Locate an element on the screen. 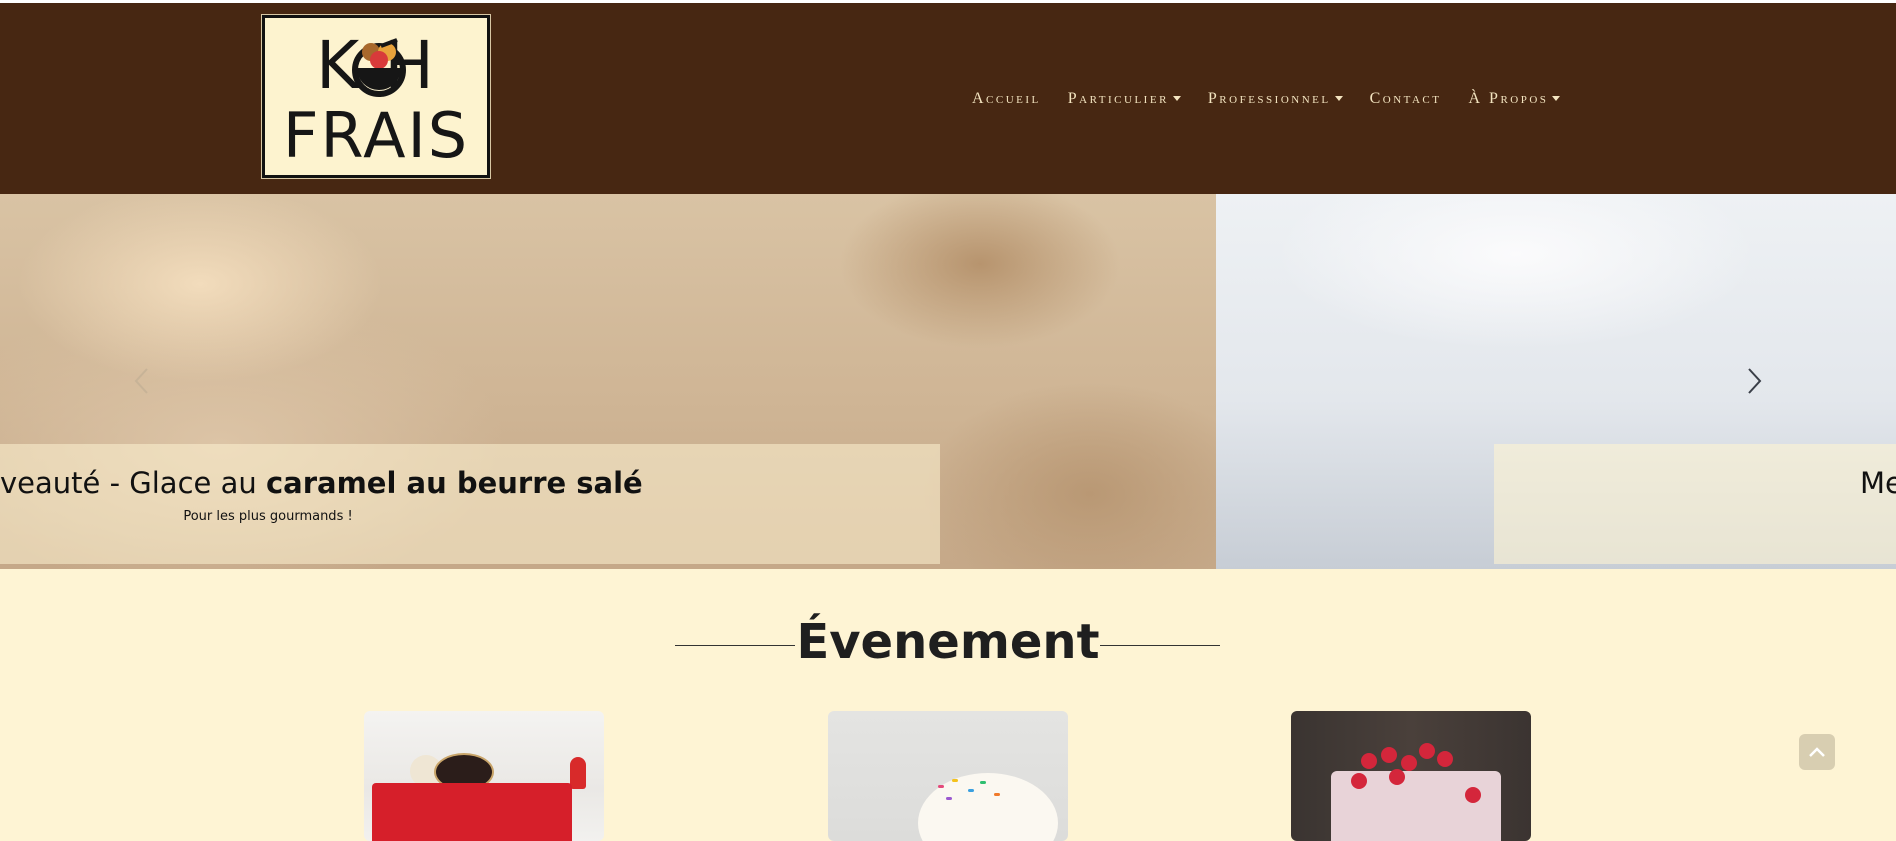 Image resolution: width=1896 pixels, height=841 pixels. slide-caption-title-prefix: veauté - Glace au is located at coordinates (133, 483).